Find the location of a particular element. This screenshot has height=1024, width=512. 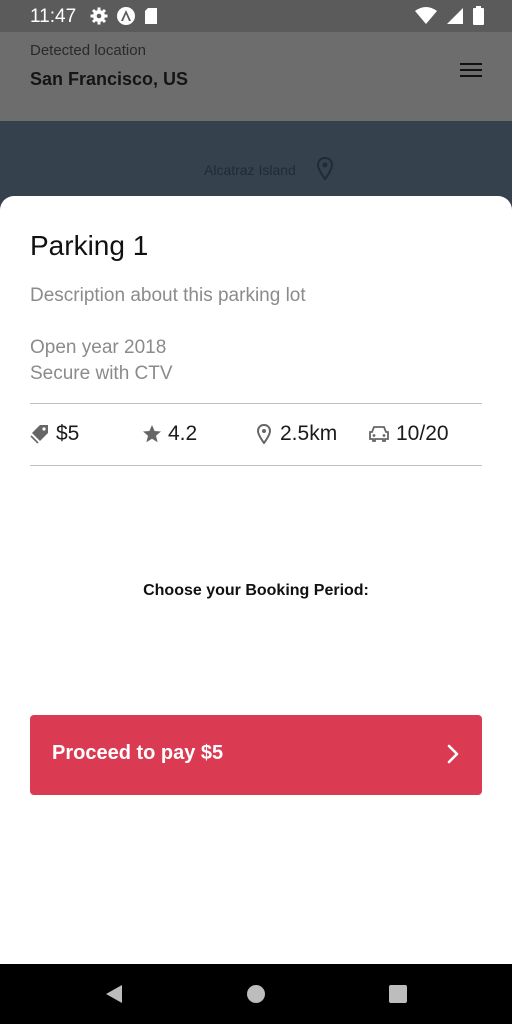

spots-value: 10/20 is located at coordinates (422, 433).